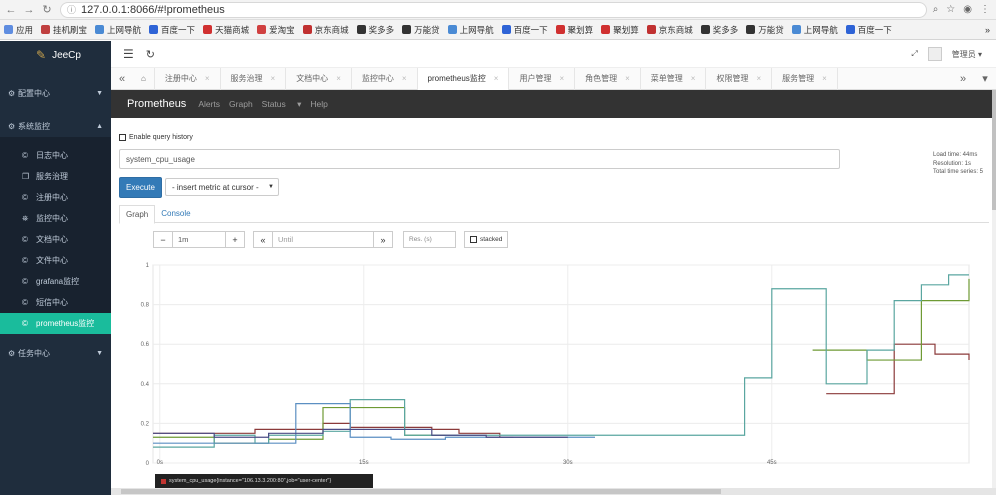 This screenshot has height=497, width=996. I want to click on sidebar-group: ⚙ 系统监控 ▲, so click(55, 126).